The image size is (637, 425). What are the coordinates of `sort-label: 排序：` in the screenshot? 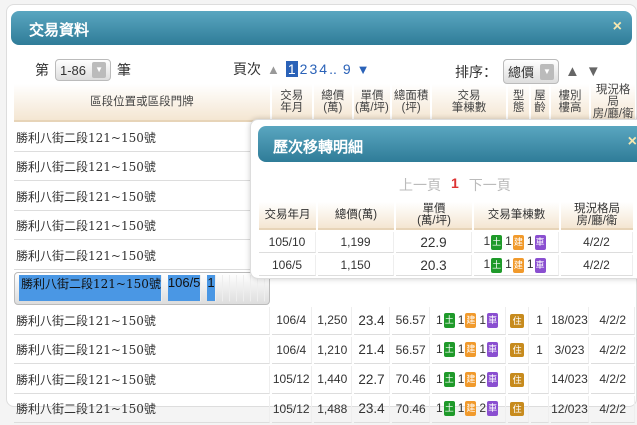 It's located at (476, 71).